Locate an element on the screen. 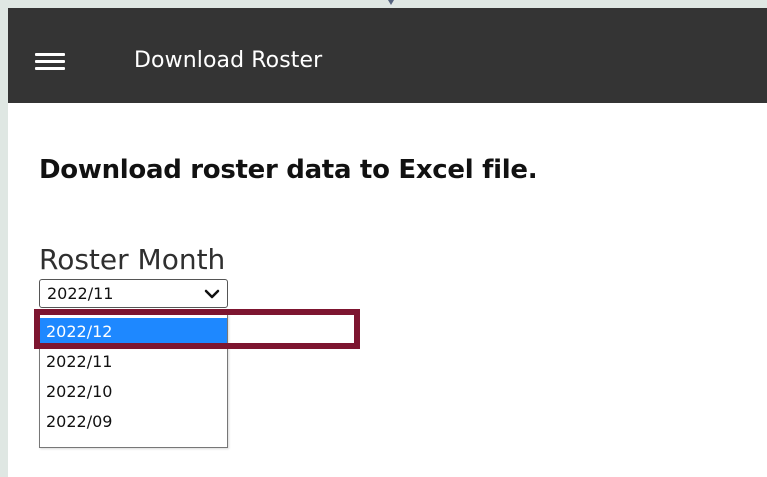 The image size is (767, 477). menu-line-bottom is located at coordinates (50, 68).